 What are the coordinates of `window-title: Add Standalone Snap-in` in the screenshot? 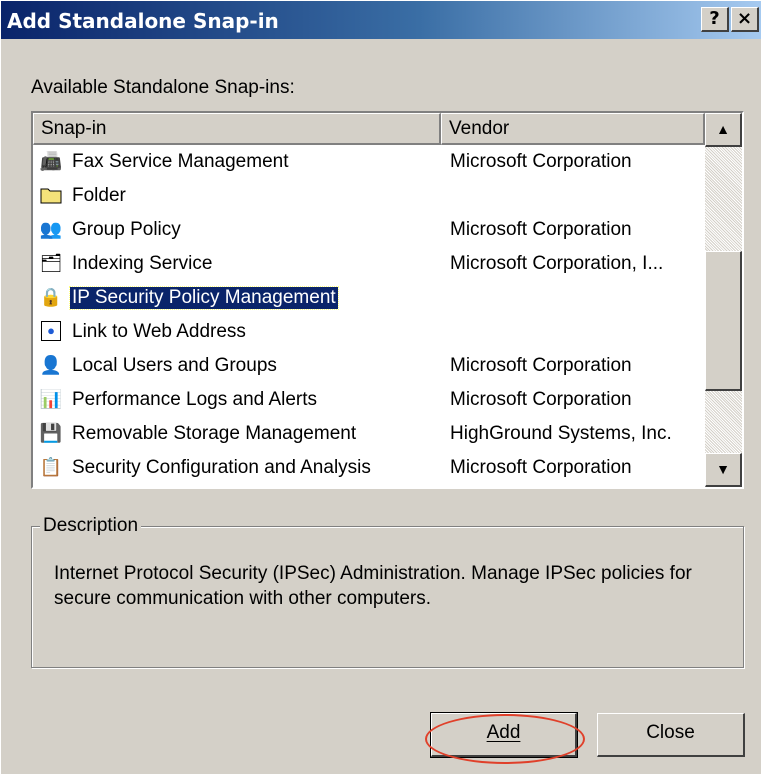 It's located at (143, 21).